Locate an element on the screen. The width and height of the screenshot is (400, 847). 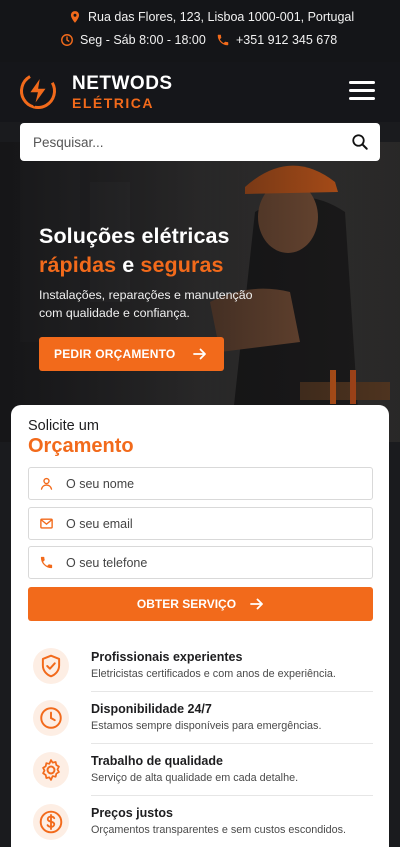
request-quote-button: PEDIR ORÇAMENTO is located at coordinates (131, 354).